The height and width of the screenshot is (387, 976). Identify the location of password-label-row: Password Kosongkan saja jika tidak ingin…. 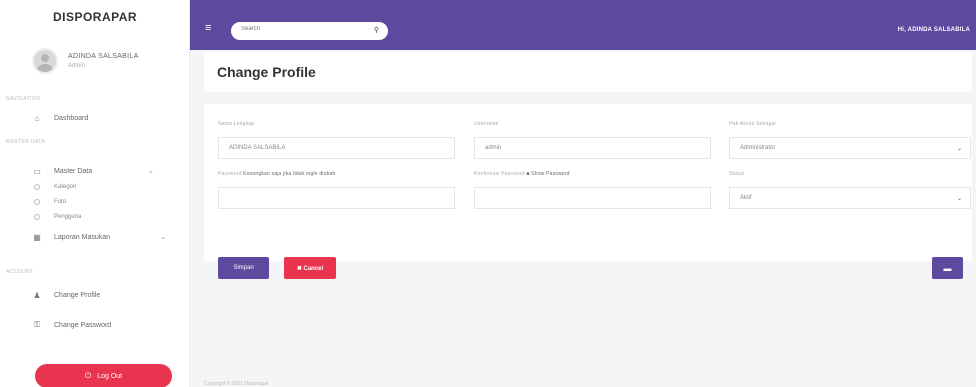
(277, 174).